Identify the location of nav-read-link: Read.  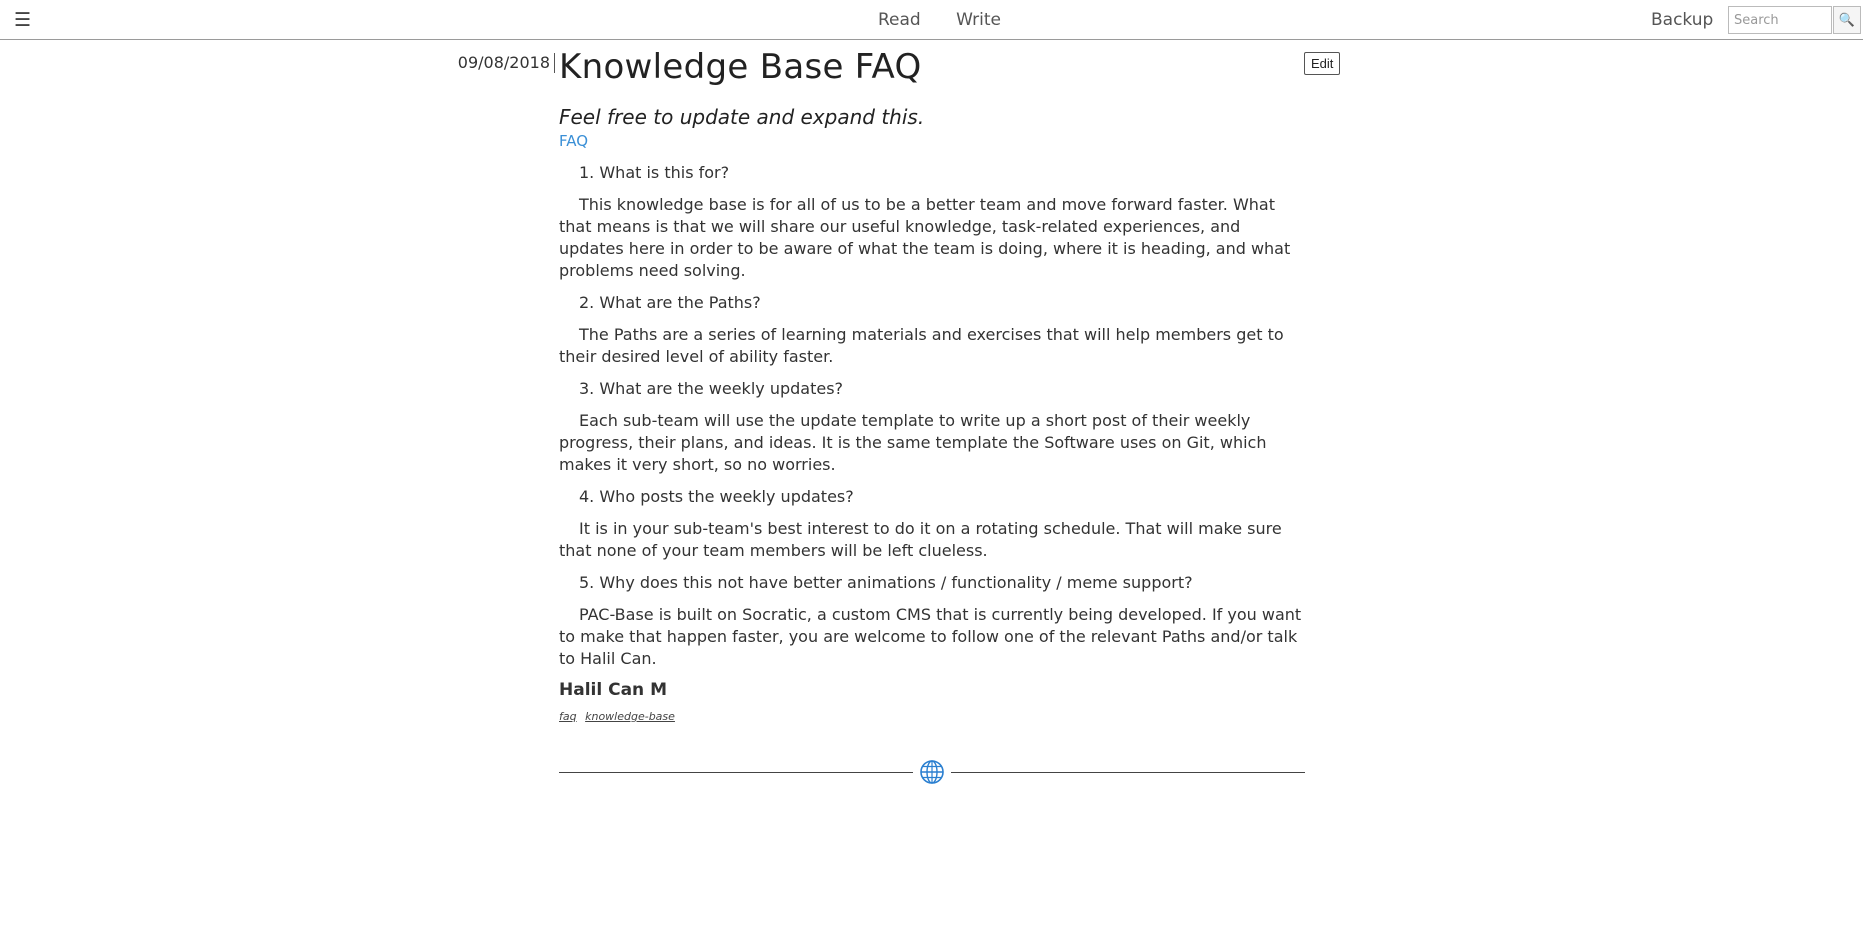
(899, 20).